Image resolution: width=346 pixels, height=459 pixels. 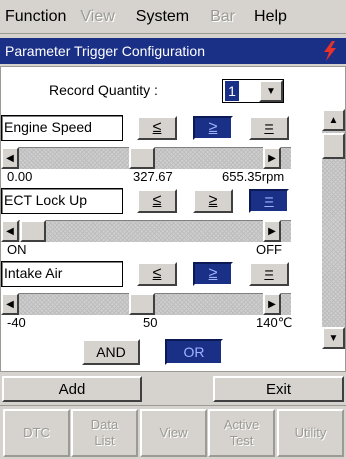 I want to click on param-name-field: Engine Speed, so click(x=62, y=128).